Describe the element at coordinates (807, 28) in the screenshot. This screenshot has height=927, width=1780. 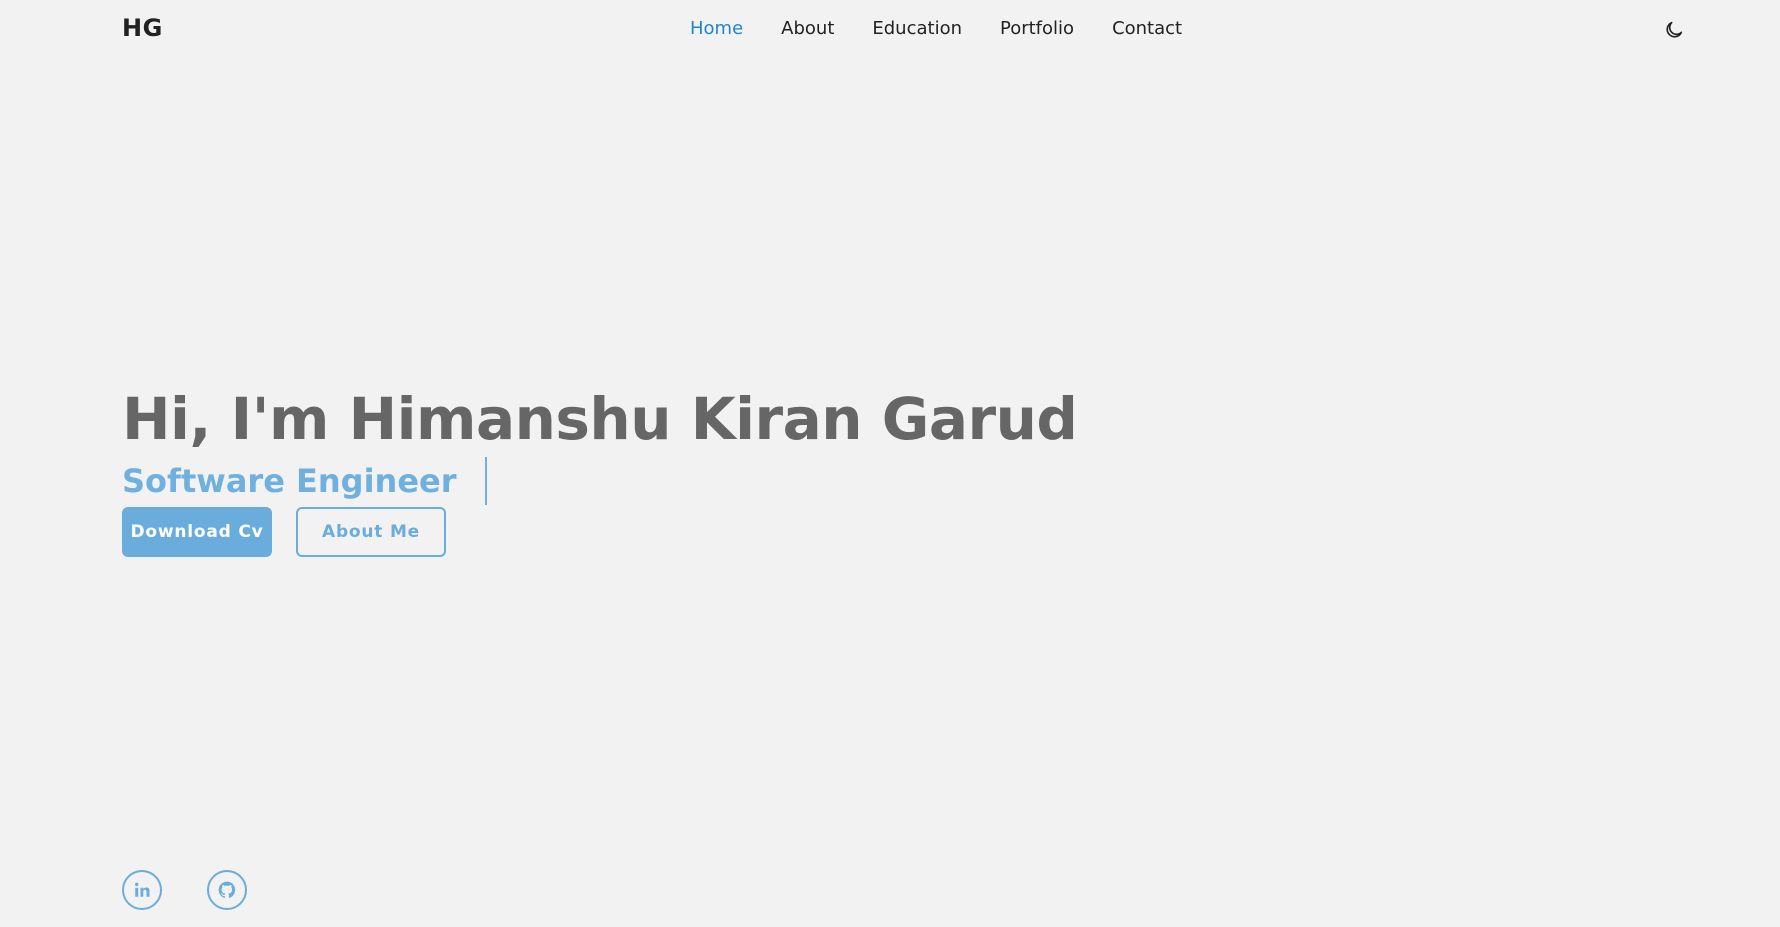
I see `nav-about: About` at that location.